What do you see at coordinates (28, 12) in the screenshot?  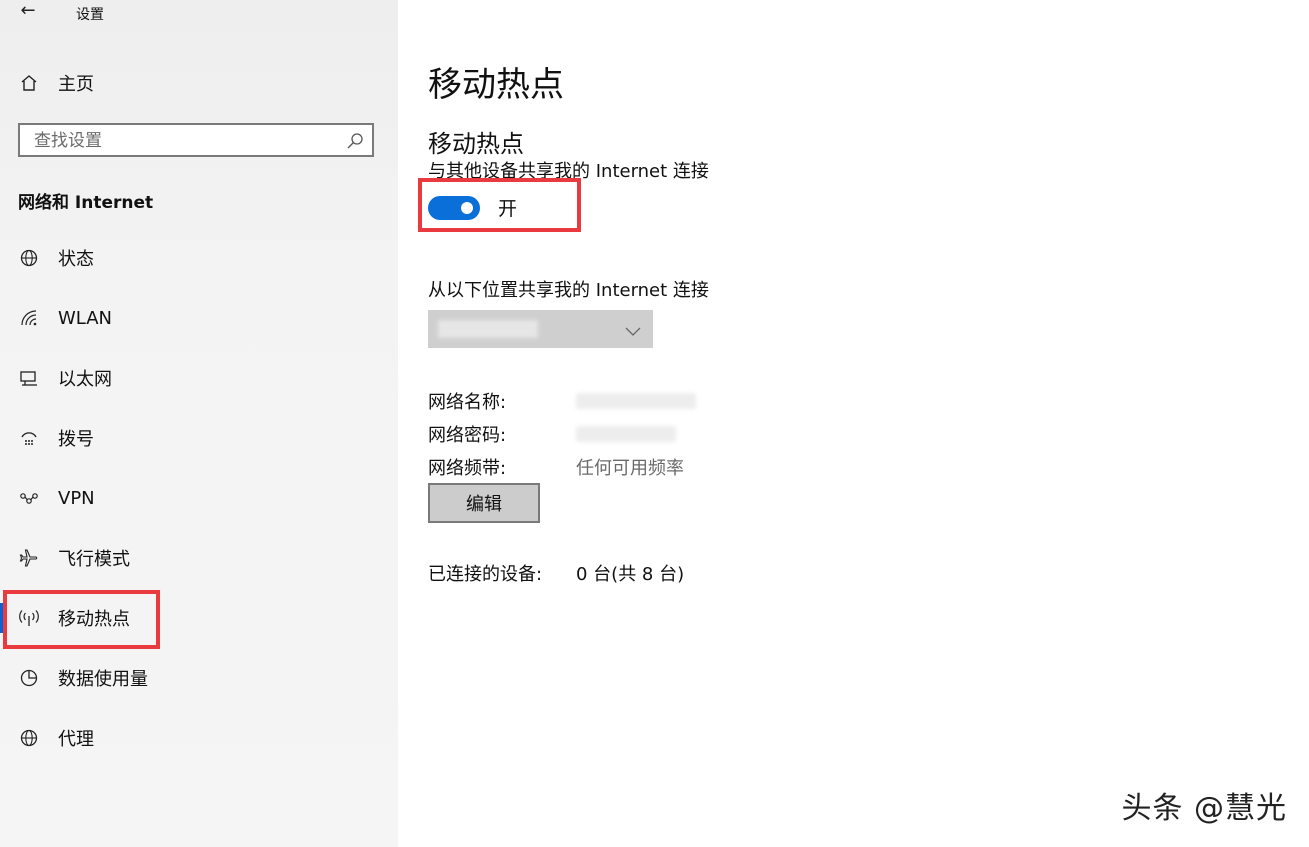 I see `back-button: ←` at bounding box center [28, 12].